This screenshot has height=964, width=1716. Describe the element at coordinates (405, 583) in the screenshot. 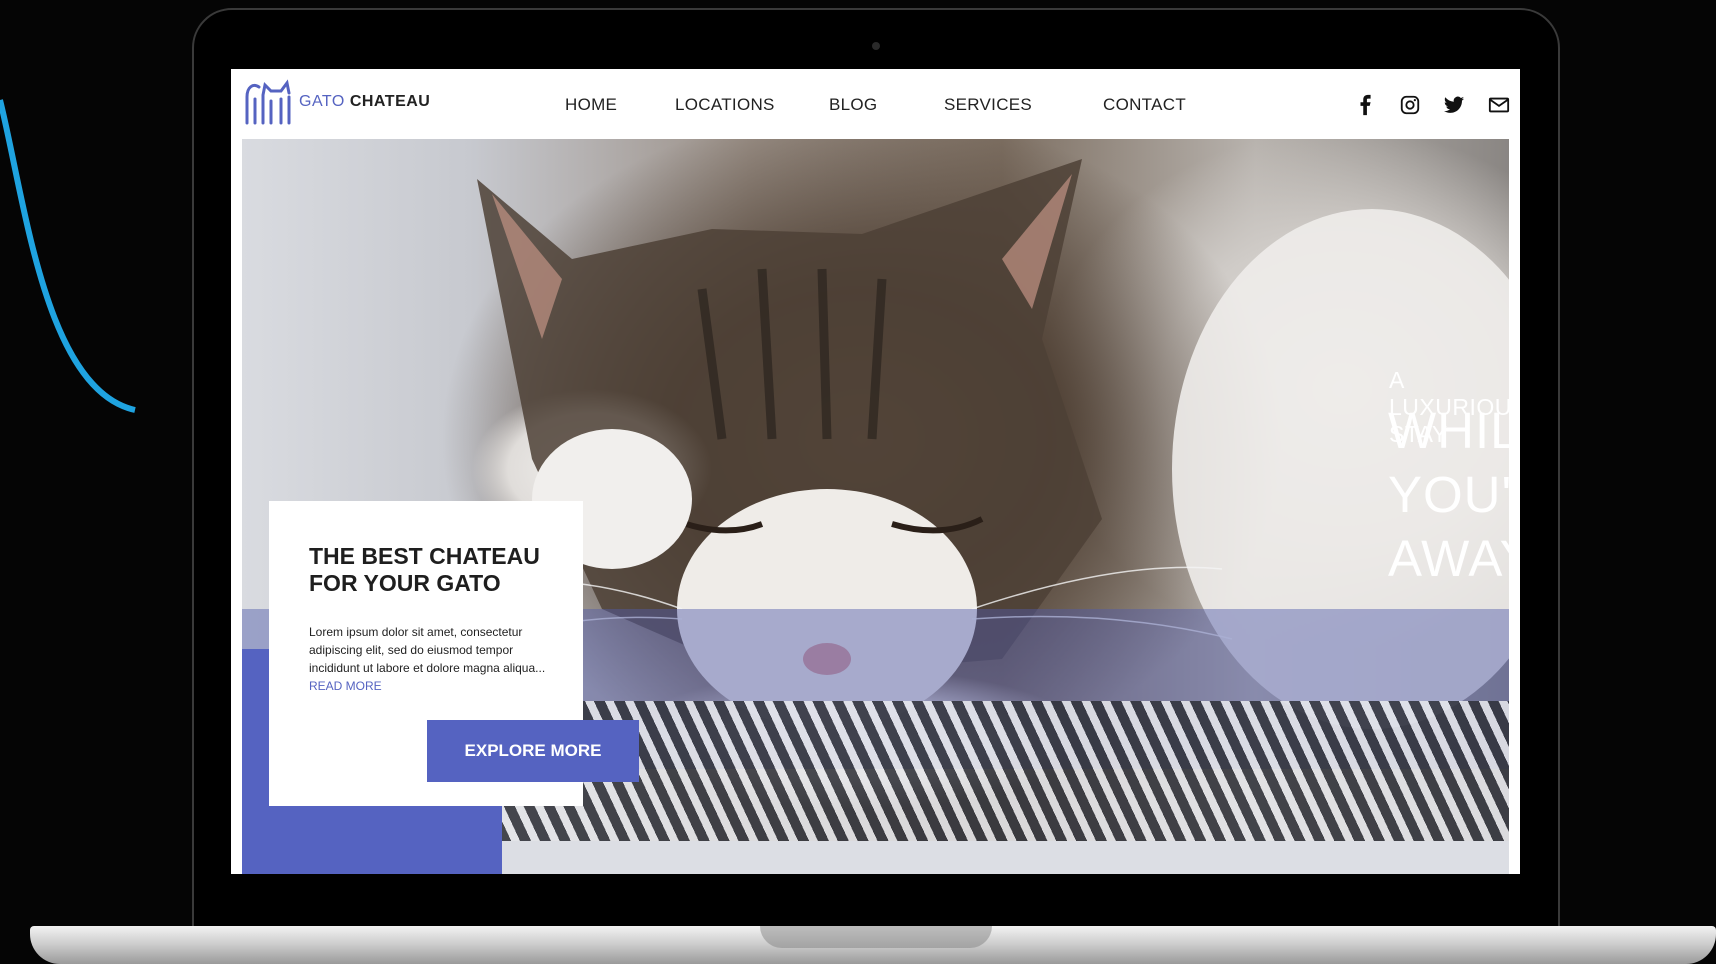

I see `card-title-line2: FOR YOUR GATO` at that location.